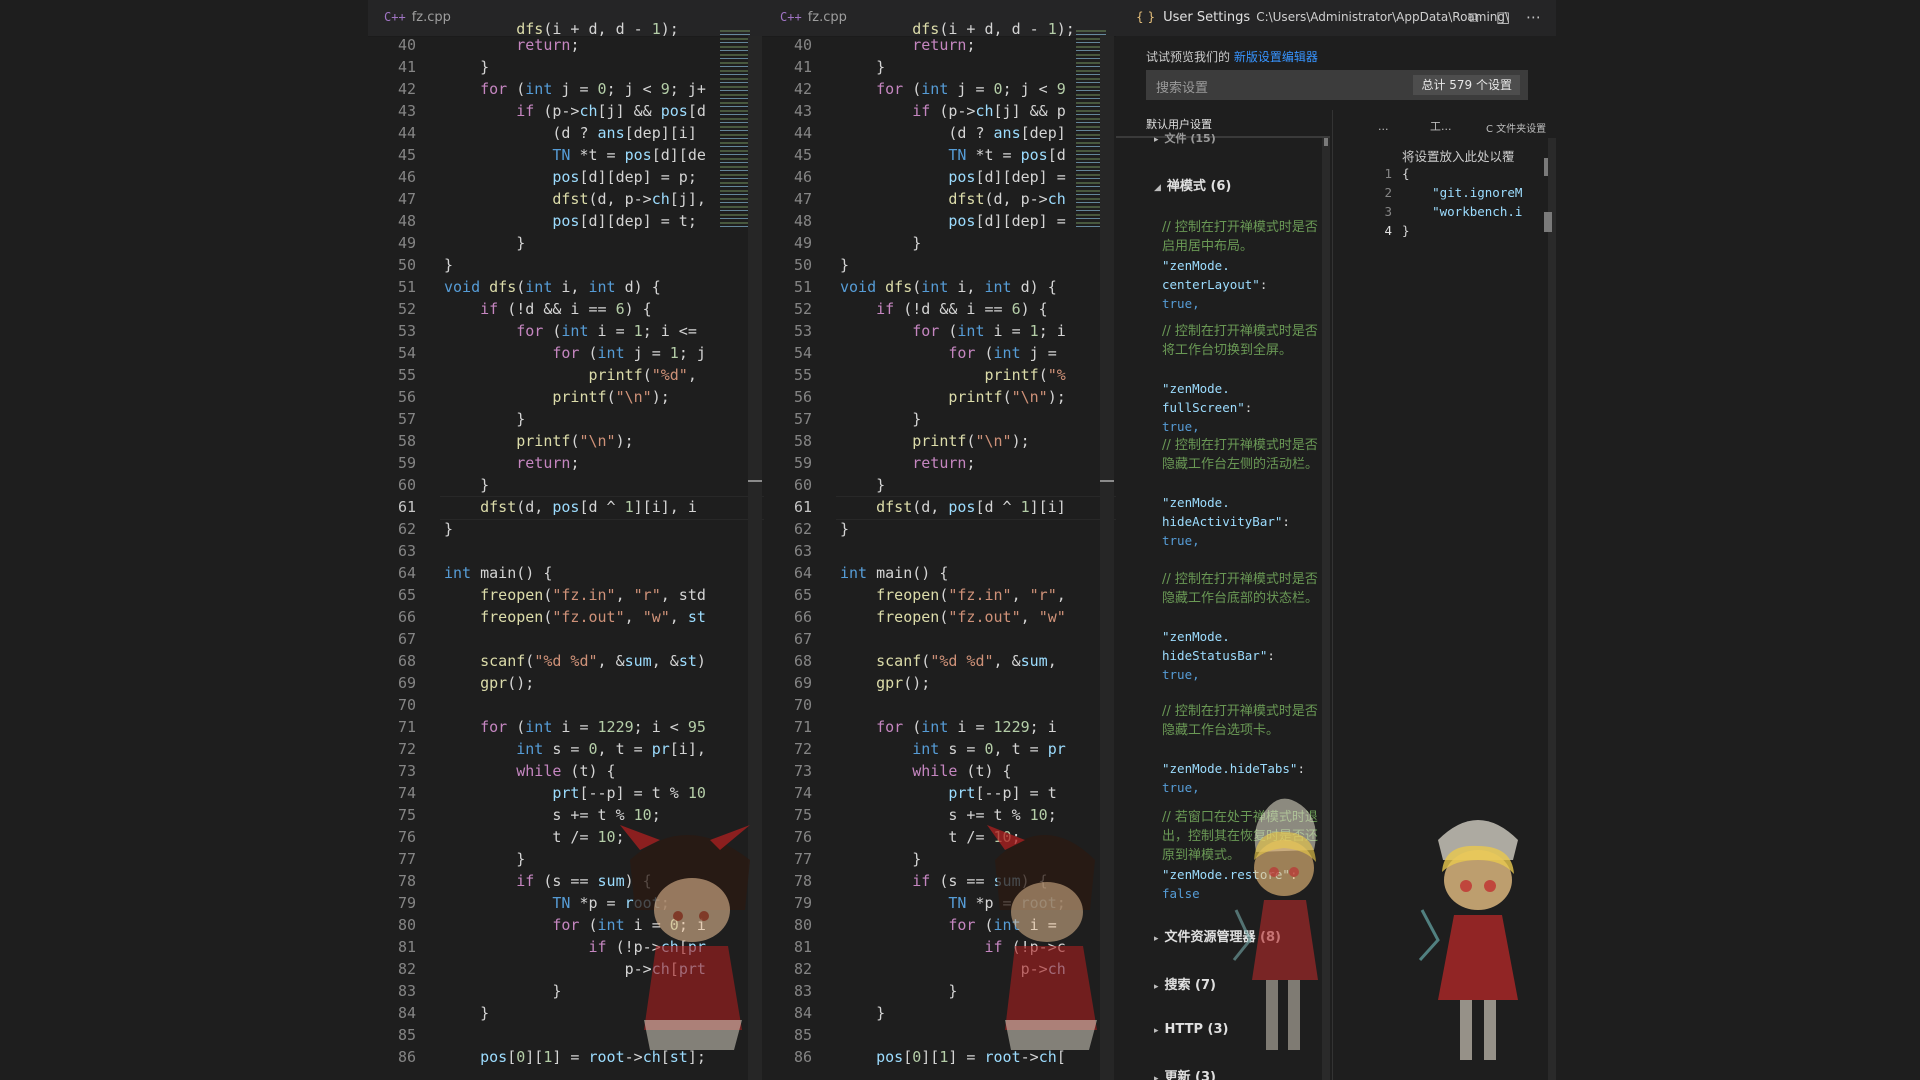 The image size is (1920, 1080). What do you see at coordinates (1455, 230) in the screenshot?
I see `json-line: 4}` at bounding box center [1455, 230].